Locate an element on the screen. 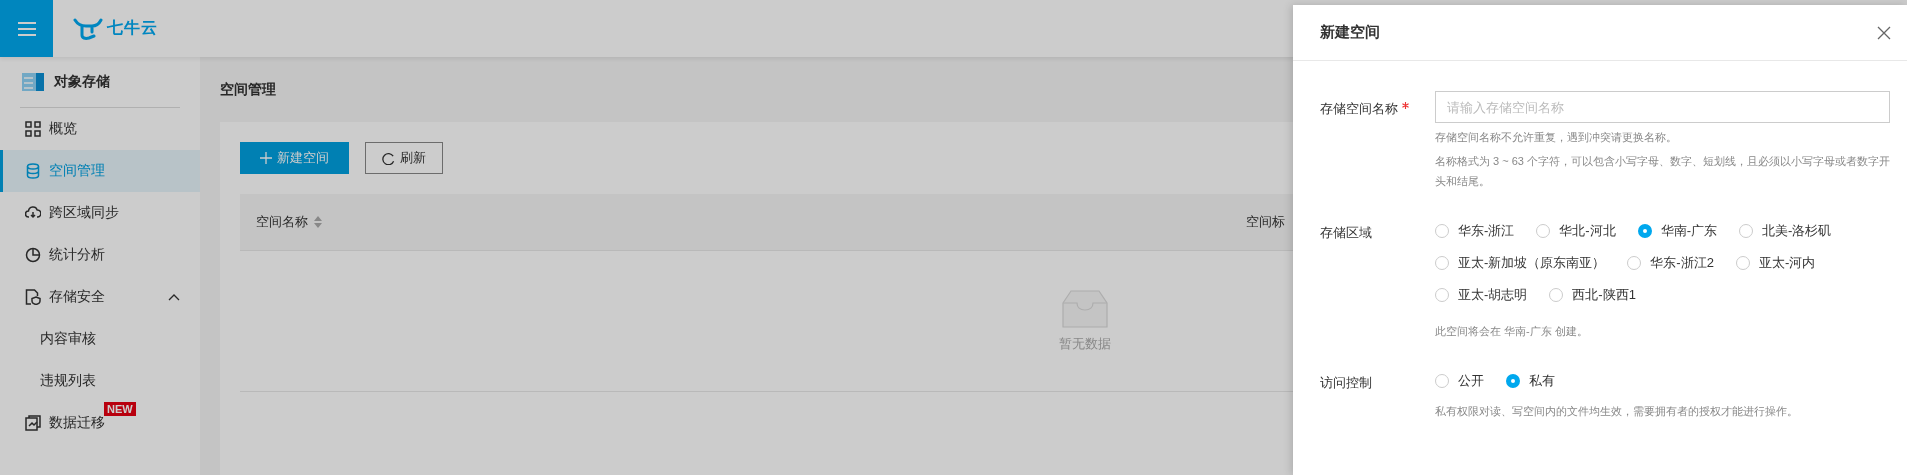  grid-icon is located at coordinates (33, 129).